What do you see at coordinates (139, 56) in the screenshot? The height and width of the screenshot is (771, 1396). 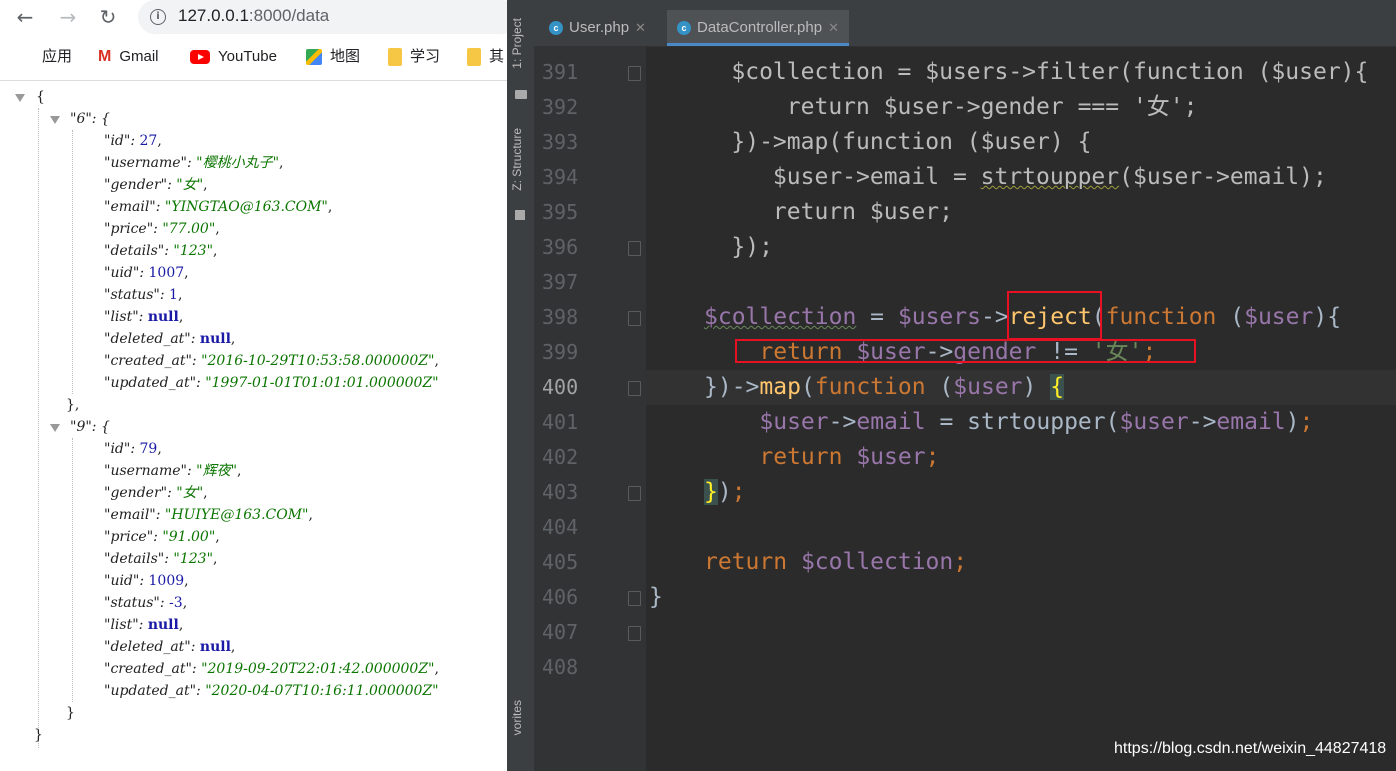 I see `bookmark-label: Gmail` at bounding box center [139, 56].